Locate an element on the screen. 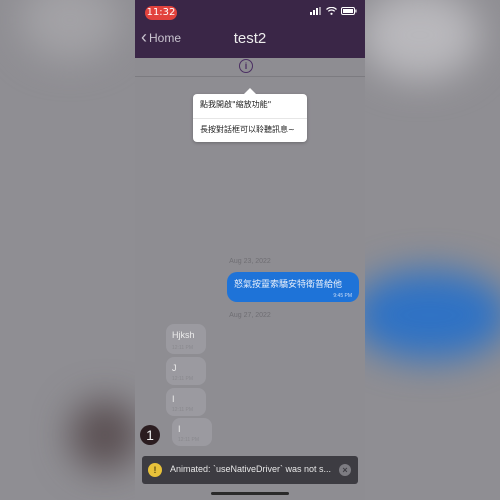  incoming-message: Hjksh 12:11 PM is located at coordinates (186, 339).